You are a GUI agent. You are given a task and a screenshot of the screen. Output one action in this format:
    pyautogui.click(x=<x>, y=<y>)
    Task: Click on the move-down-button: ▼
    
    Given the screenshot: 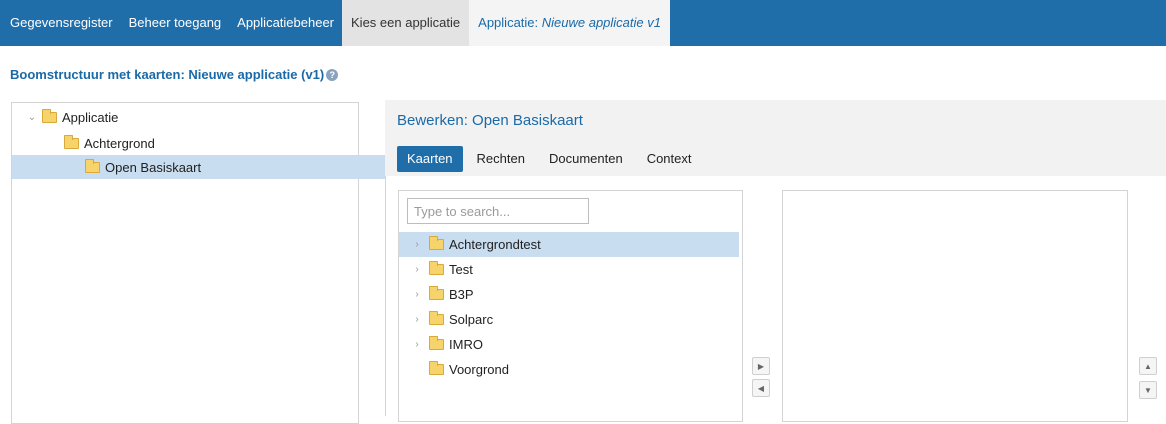 What is the action you would take?
    pyautogui.click(x=1148, y=390)
    